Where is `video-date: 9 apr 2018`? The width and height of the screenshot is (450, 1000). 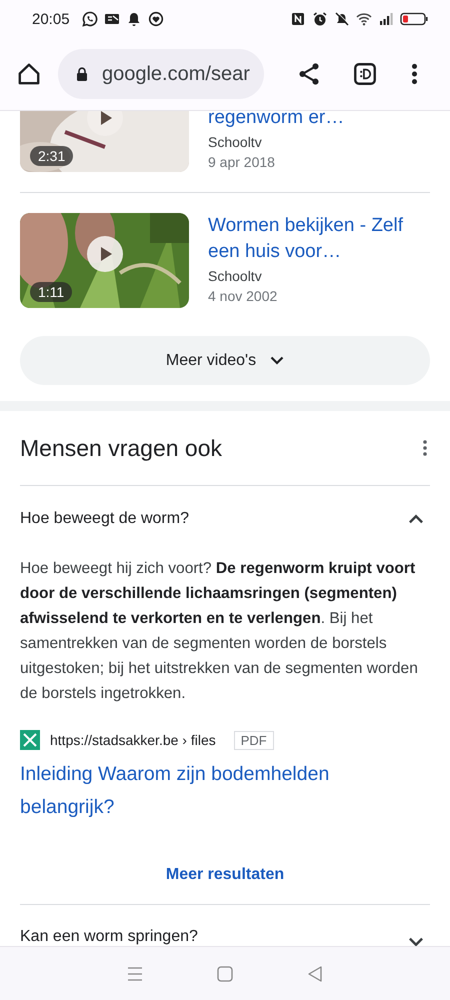
video-date: 9 apr 2018 is located at coordinates (242, 162).